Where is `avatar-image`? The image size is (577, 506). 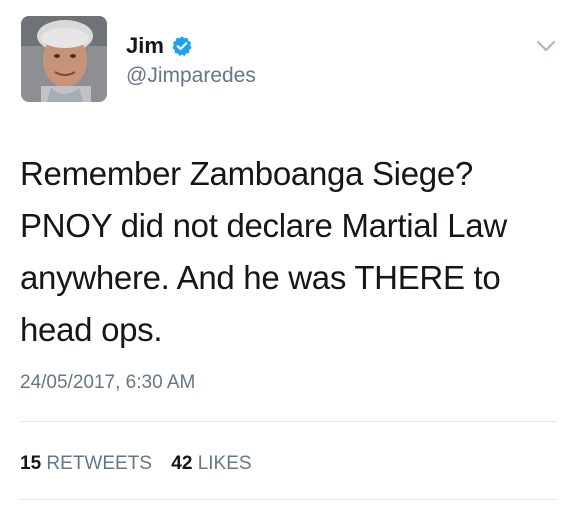 avatar-image is located at coordinates (64, 59).